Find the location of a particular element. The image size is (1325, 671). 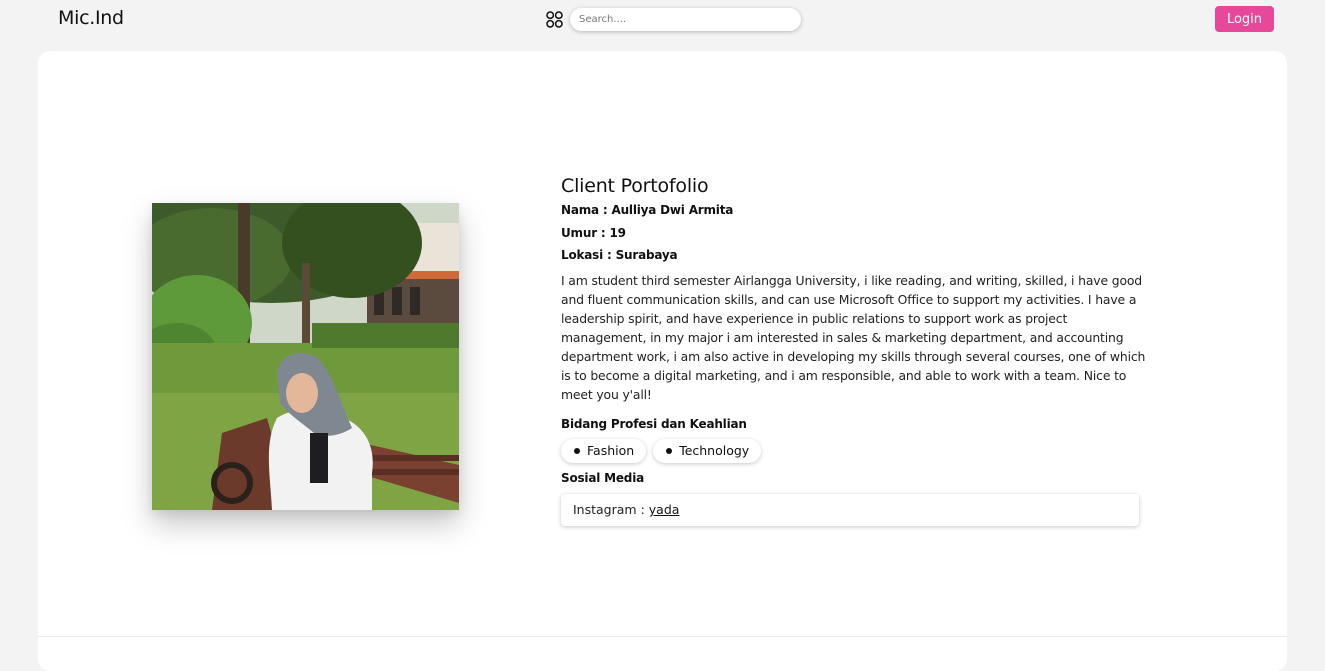

name-field: Nama : Aulliya Dwi Armita is located at coordinates (647, 210).